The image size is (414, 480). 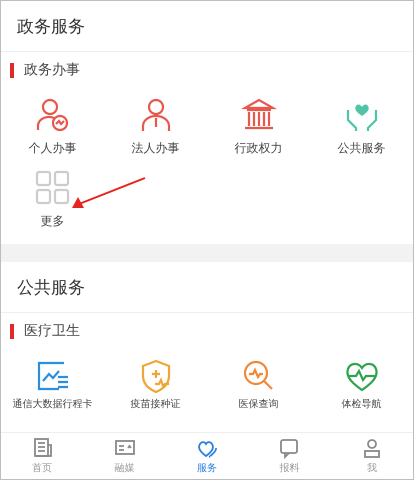 I want to click on group-heading: 政务办事, so click(x=52, y=70).